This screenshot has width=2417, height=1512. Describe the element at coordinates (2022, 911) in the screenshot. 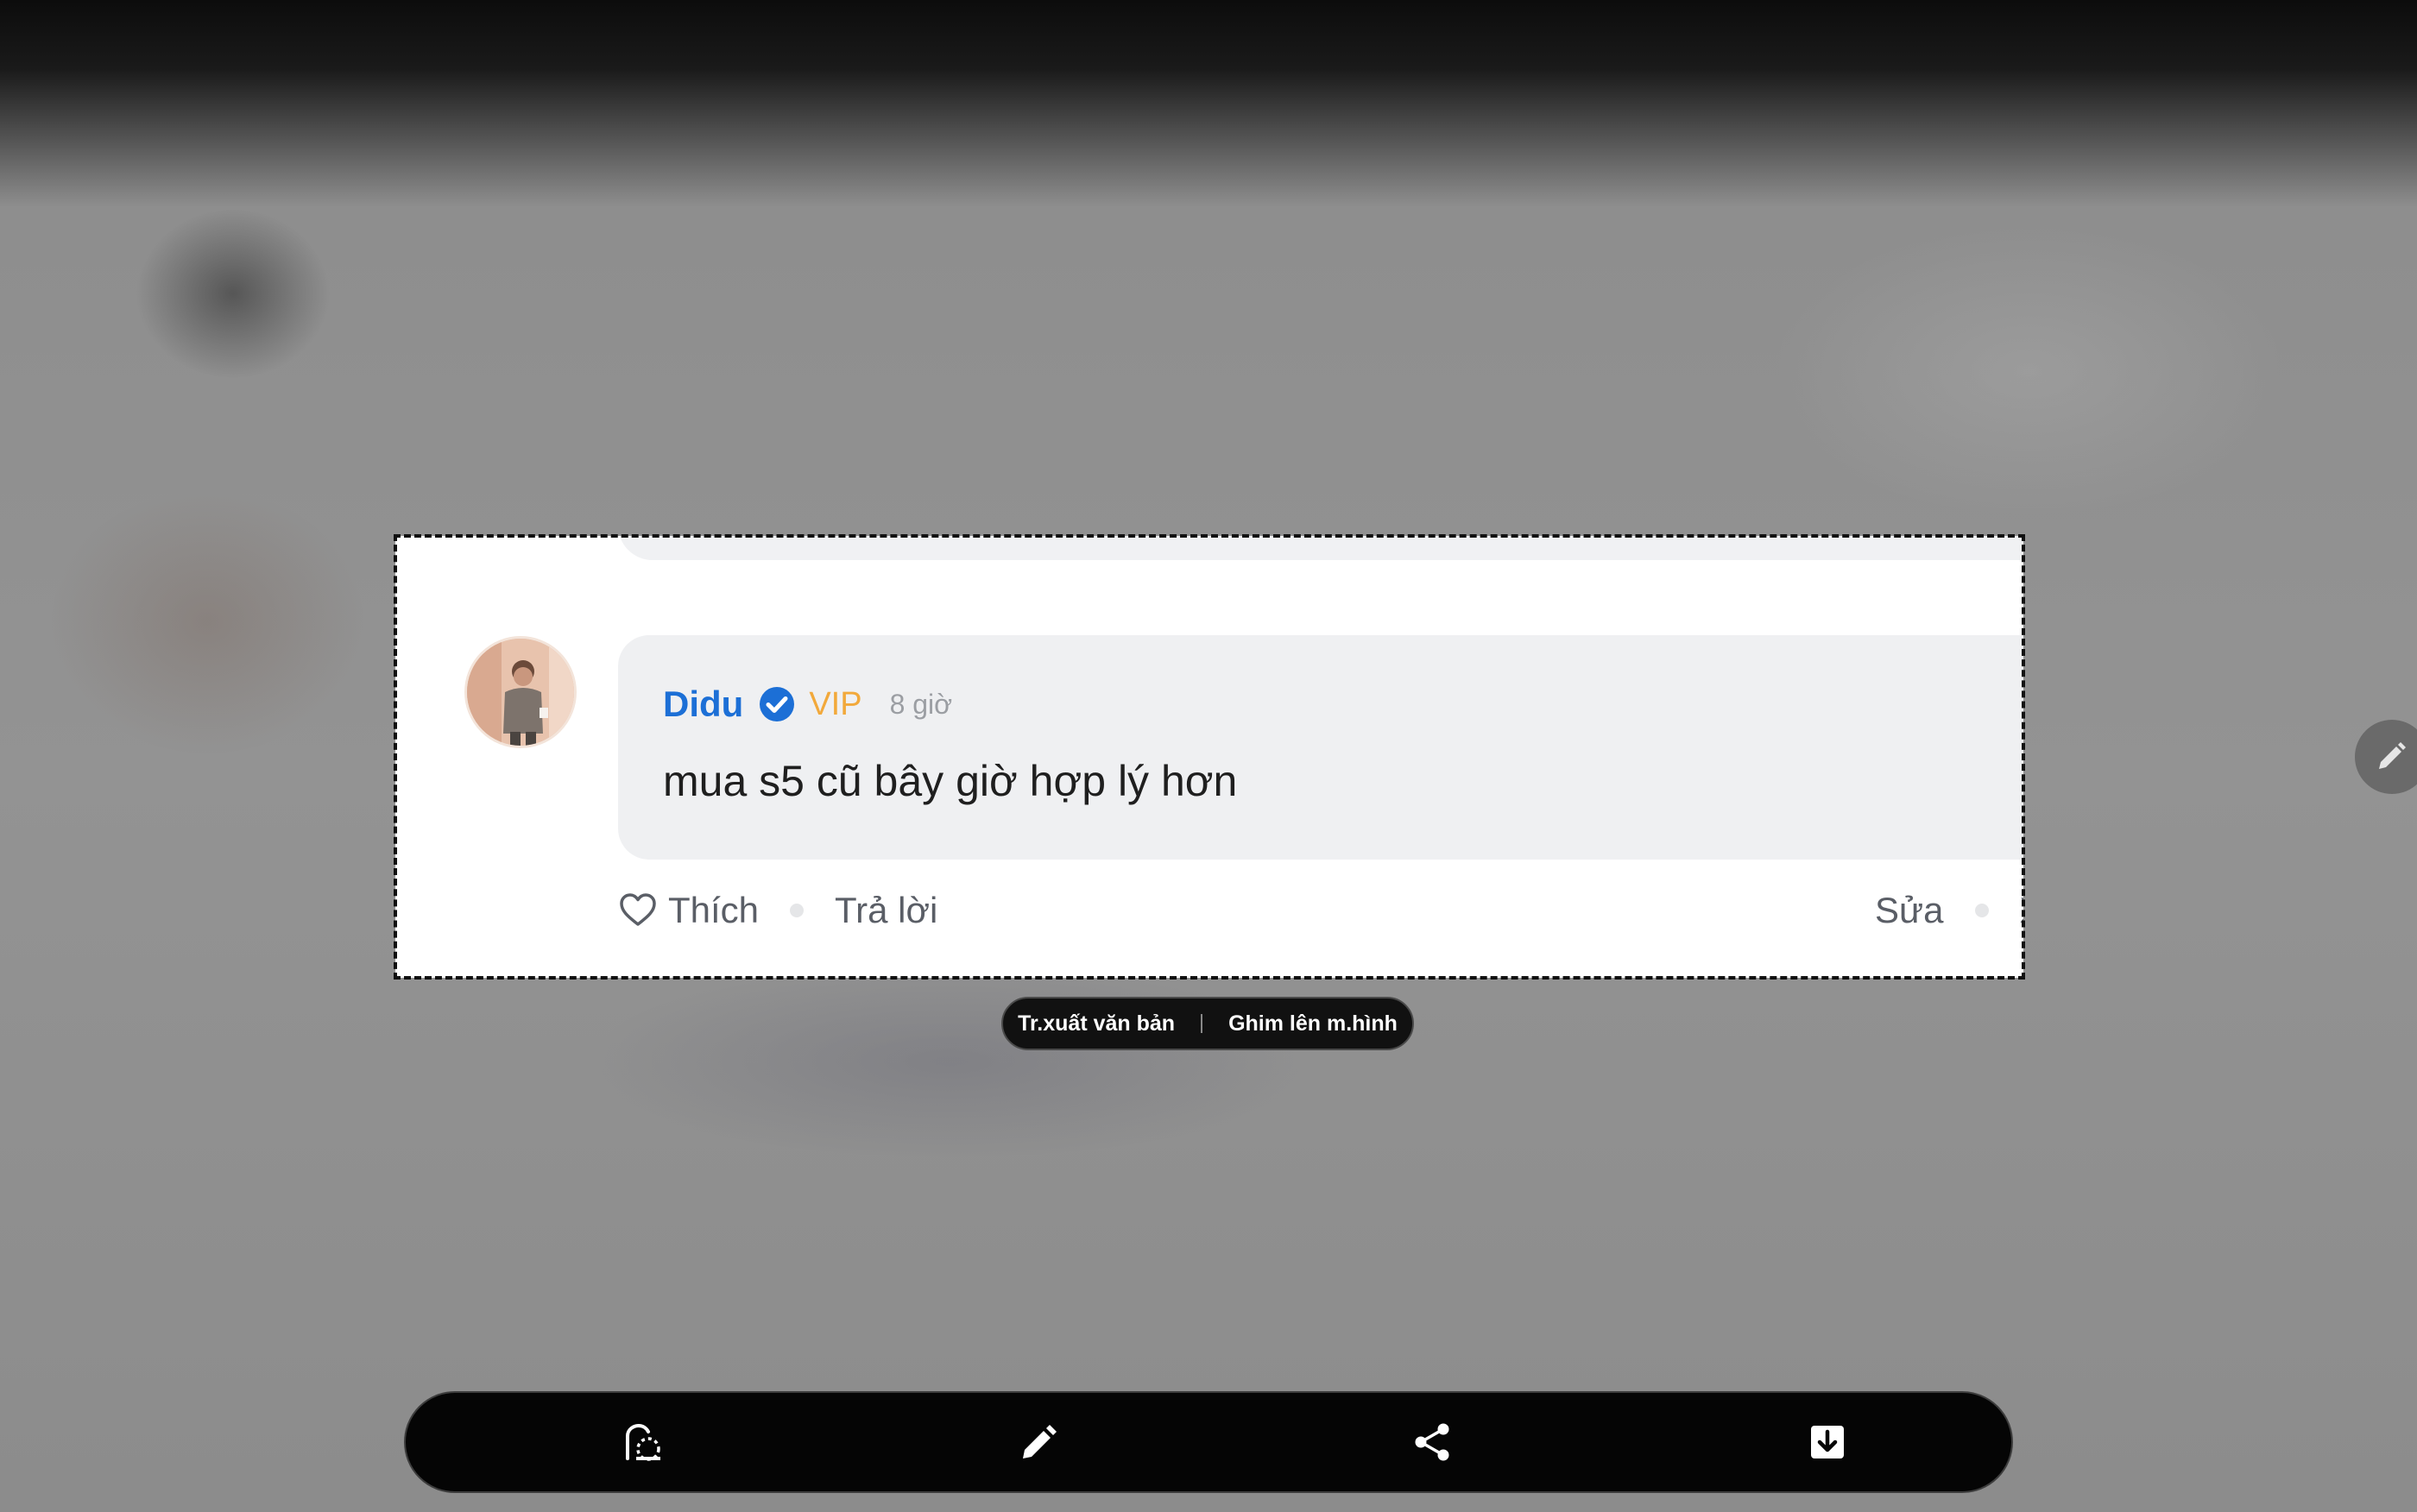

I see `delete-button: X` at that location.